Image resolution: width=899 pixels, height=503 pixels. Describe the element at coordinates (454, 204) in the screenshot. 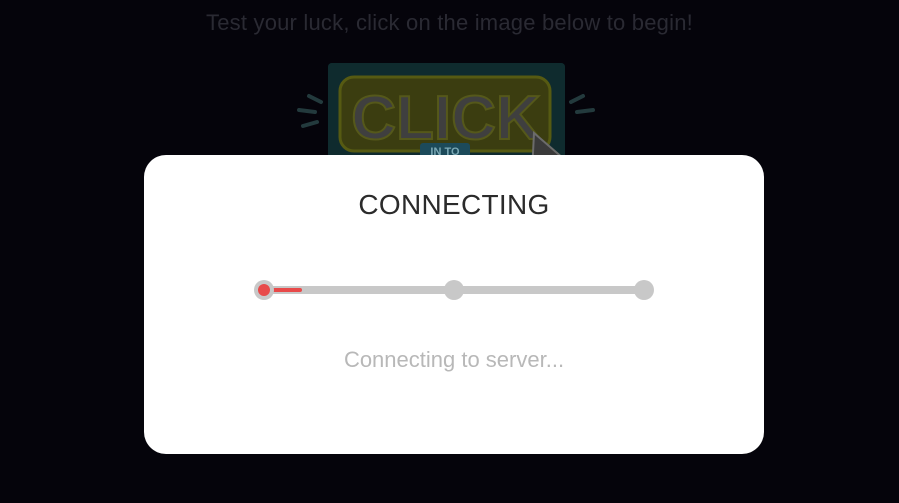

I see `dialog-title: CONNECTING` at that location.